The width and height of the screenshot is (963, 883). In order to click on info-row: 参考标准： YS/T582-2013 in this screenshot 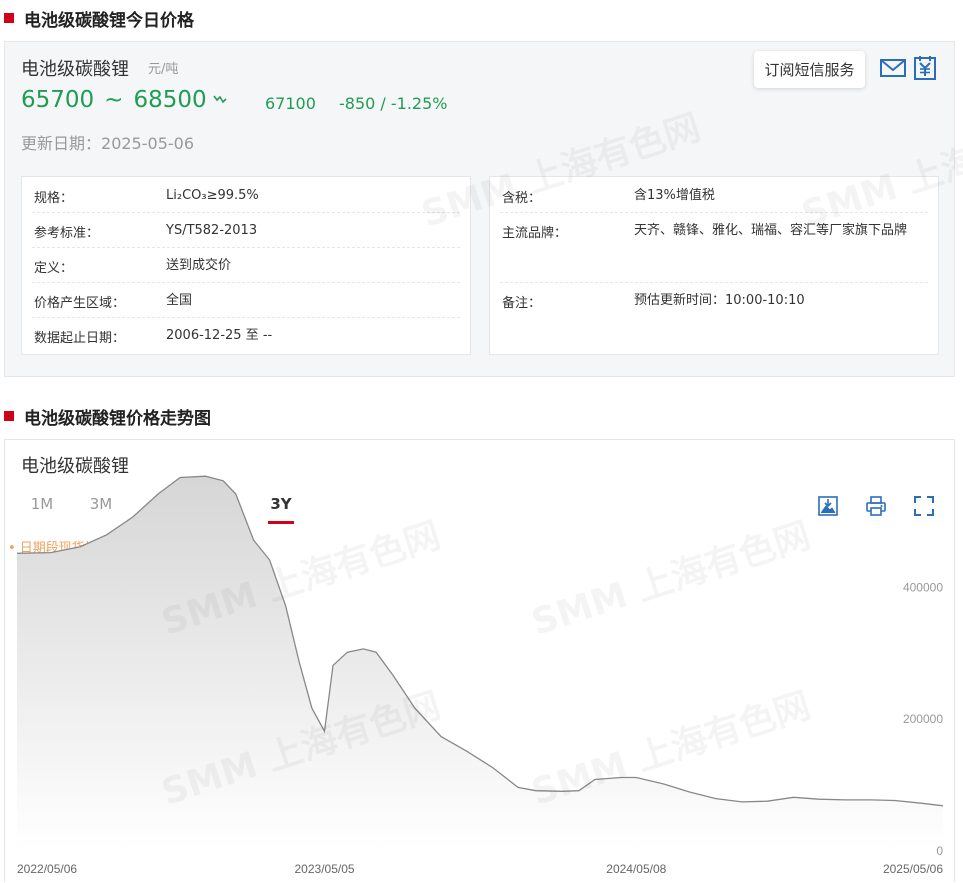, I will do `click(246, 230)`.